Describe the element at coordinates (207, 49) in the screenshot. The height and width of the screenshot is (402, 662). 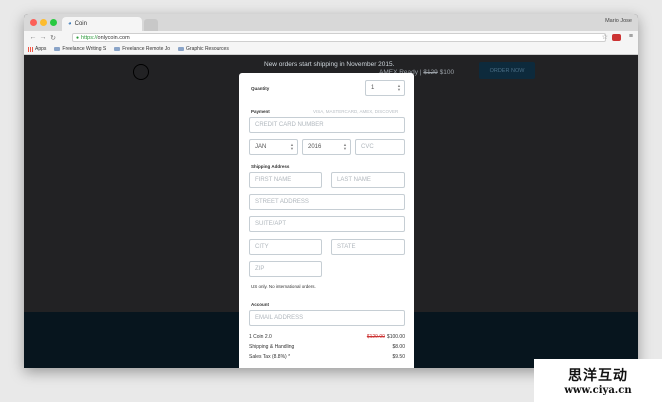
I see `bookmark-label: Graphic Resources` at that location.